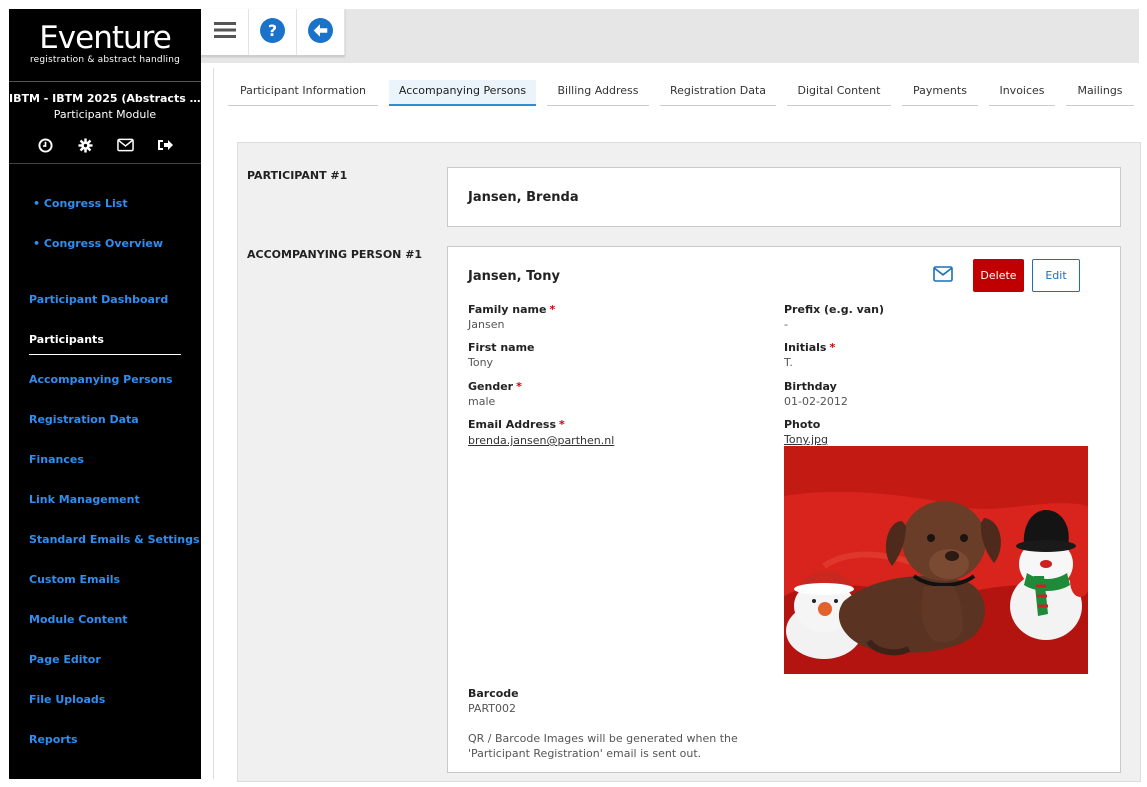  I want to click on accompanying-person-label: ACCOMPANYING PERSON #1, so click(335, 254).